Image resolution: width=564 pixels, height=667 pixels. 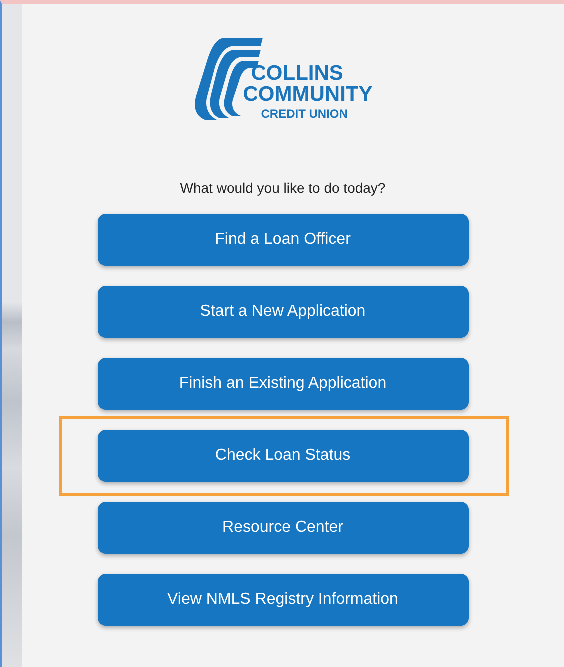 What do you see at coordinates (283, 384) in the screenshot?
I see `menu-button: Finish an Existing Application` at bounding box center [283, 384].